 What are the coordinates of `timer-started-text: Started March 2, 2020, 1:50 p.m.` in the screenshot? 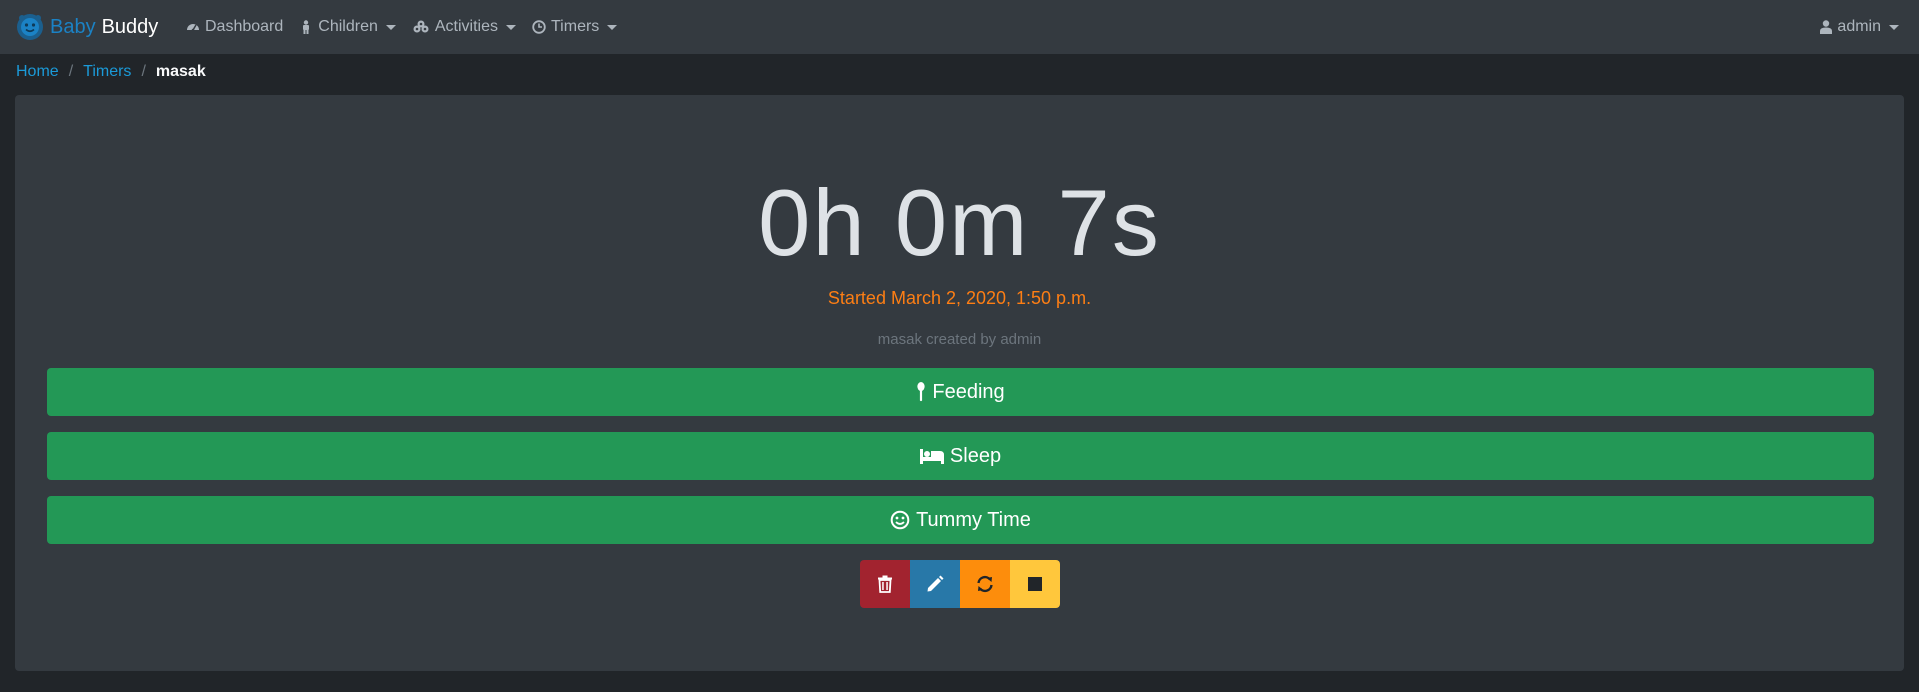 It's located at (959, 298).